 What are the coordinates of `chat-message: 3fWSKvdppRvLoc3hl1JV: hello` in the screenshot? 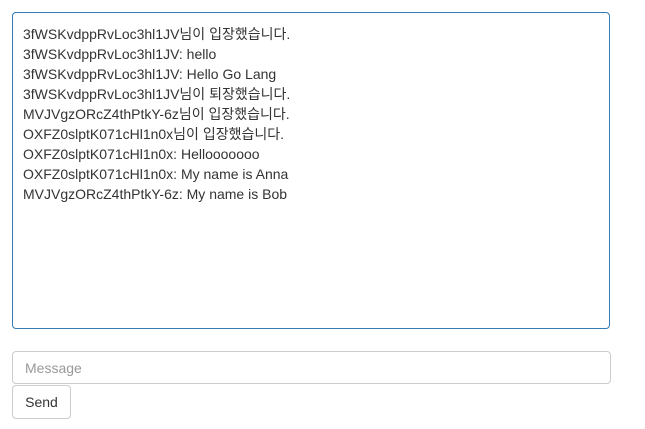 It's located at (120, 54).